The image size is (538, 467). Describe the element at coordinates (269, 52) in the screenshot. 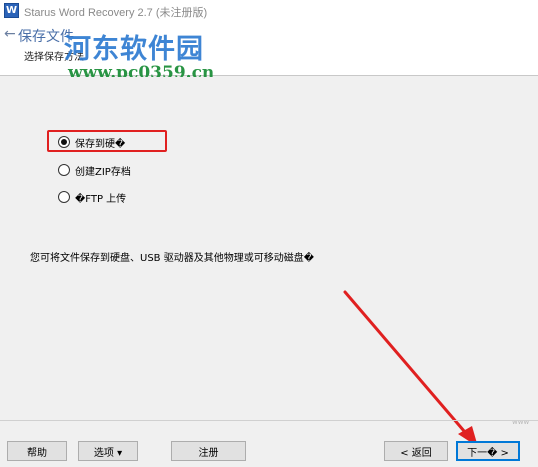

I see `wizard-header: ← 保存文件 选择保存方法 河东软件园 www.pc0359.cn` at that location.